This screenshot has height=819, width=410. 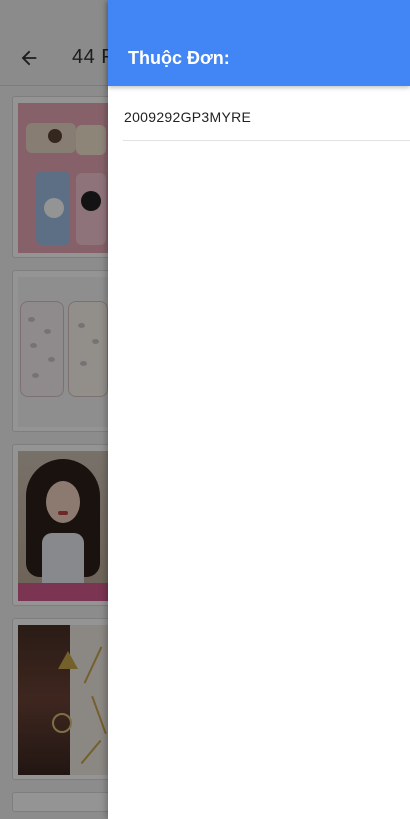 What do you see at coordinates (179, 58) in the screenshot?
I see `drawer-title: Thuộc Đơn:` at bounding box center [179, 58].